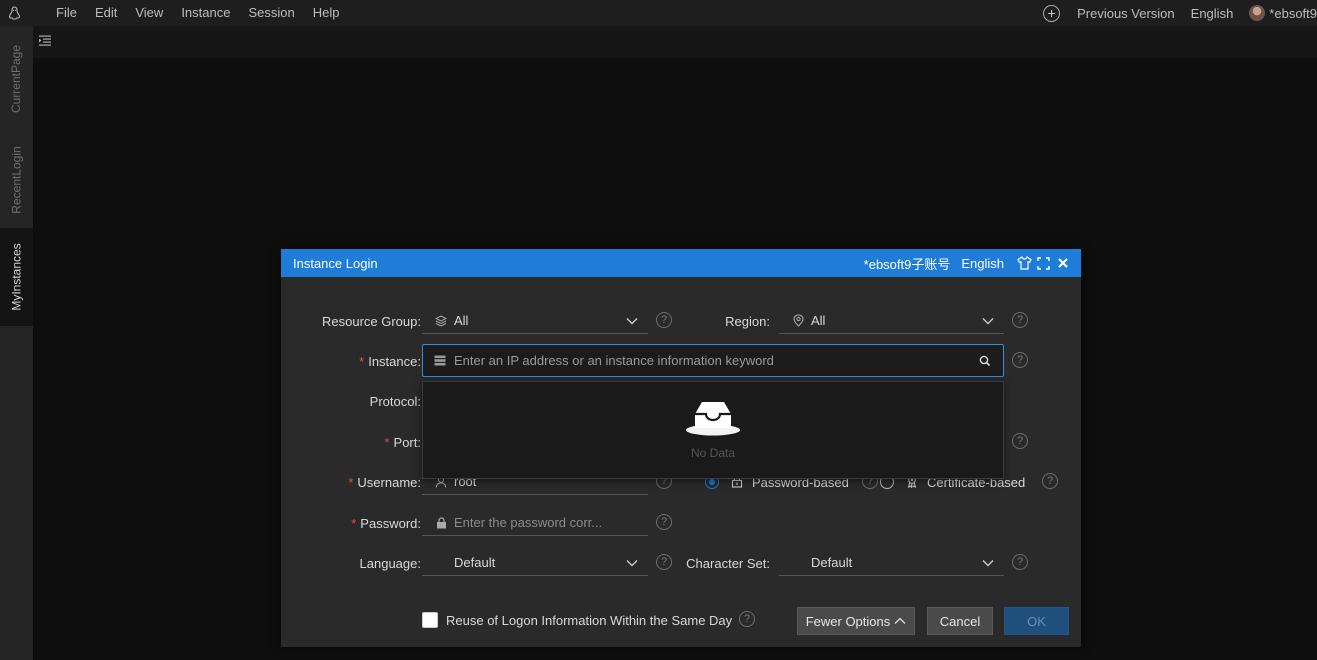  What do you see at coordinates (441, 320) in the screenshot?
I see `layers-icon` at bounding box center [441, 320].